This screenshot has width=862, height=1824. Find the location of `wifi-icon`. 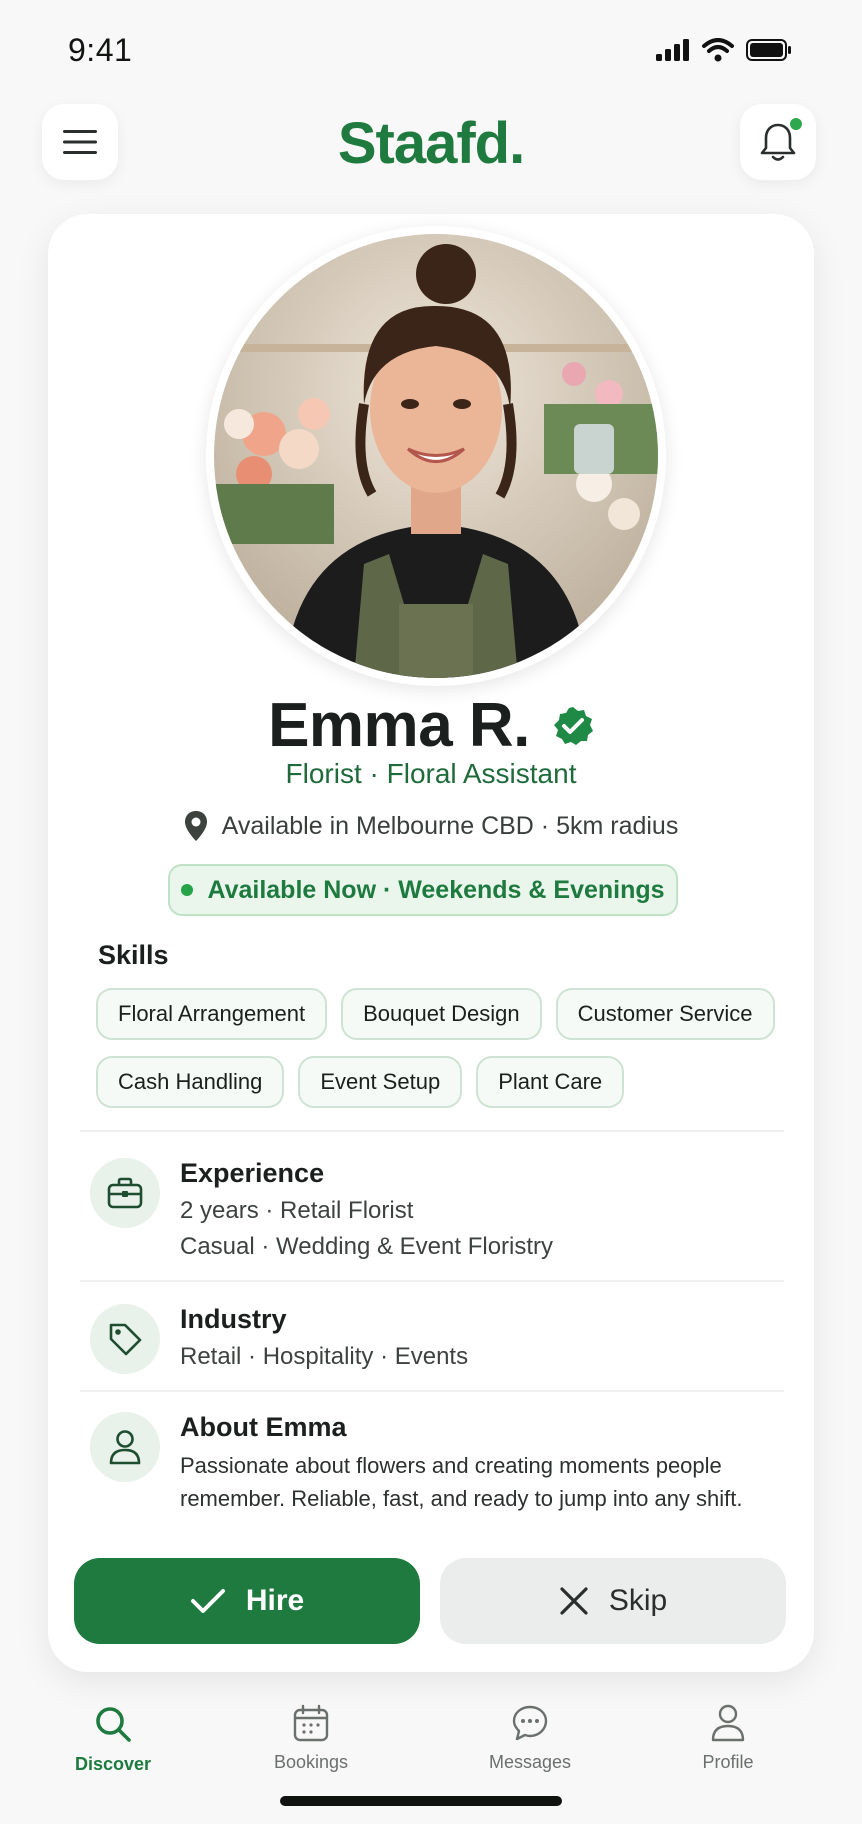

wifi-icon is located at coordinates (718, 50).